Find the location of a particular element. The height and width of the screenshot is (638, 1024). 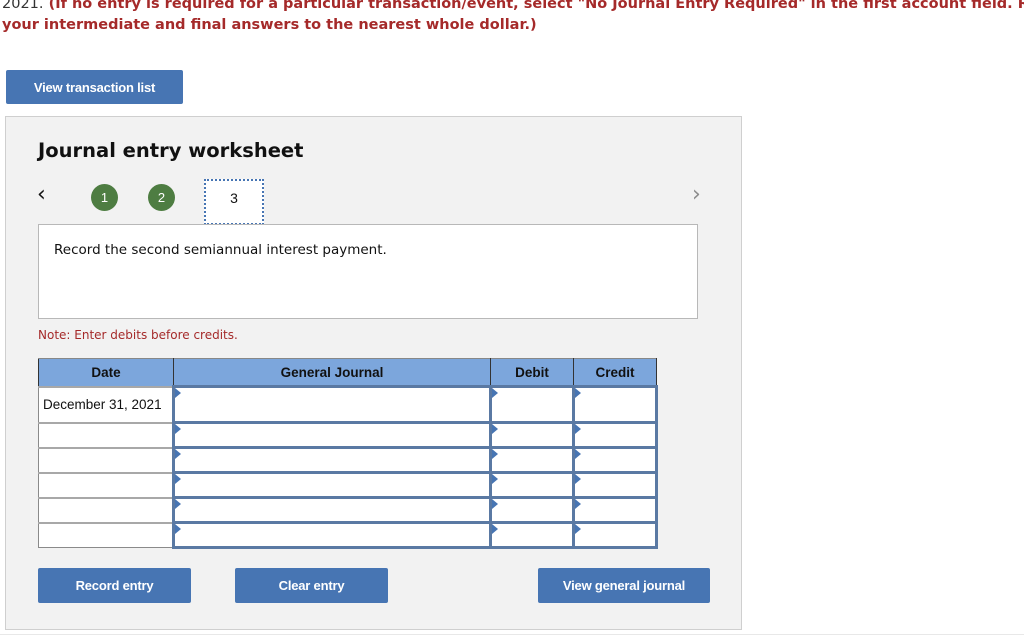

view-transaction-list-button: View transaction list is located at coordinates (94, 87).